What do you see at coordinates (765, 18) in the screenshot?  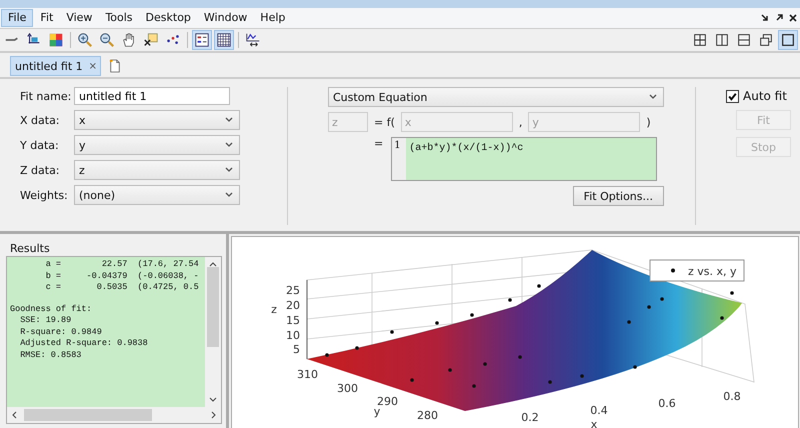 I see `undock-icon` at bounding box center [765, 18].